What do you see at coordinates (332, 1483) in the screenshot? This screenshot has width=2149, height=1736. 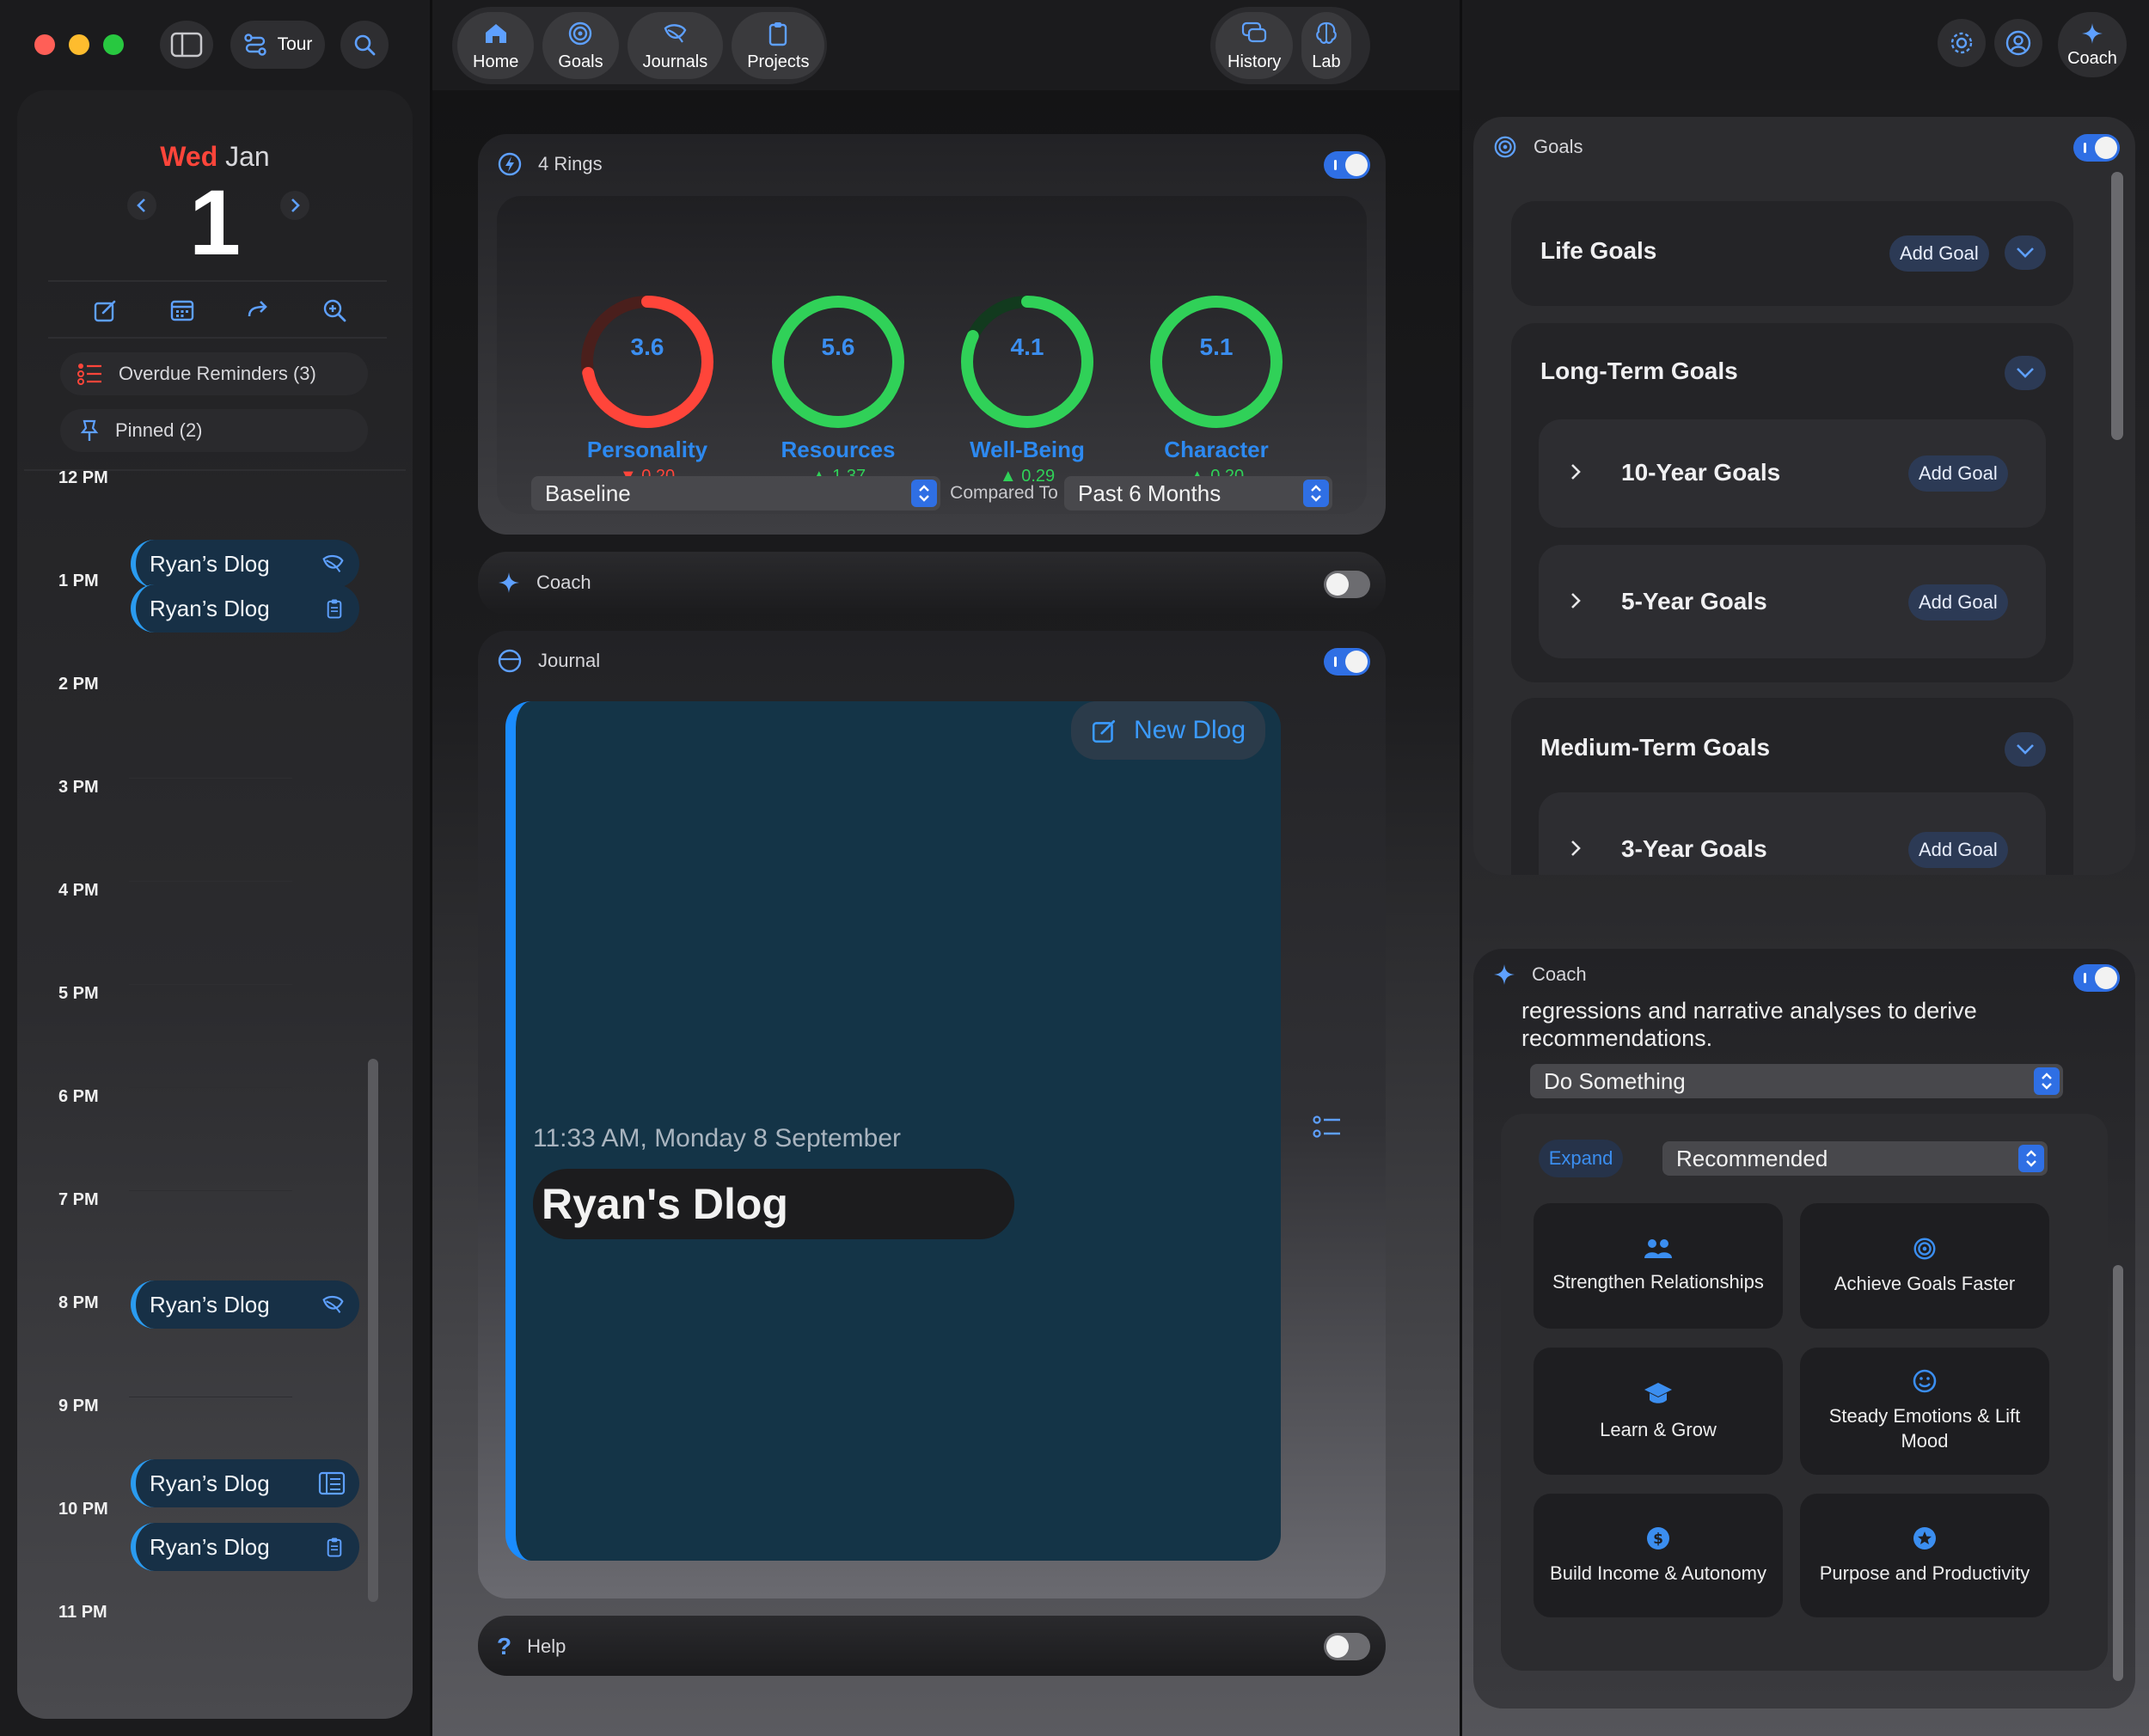 I see `kanban-icon` at bounding box center [332, 1483].